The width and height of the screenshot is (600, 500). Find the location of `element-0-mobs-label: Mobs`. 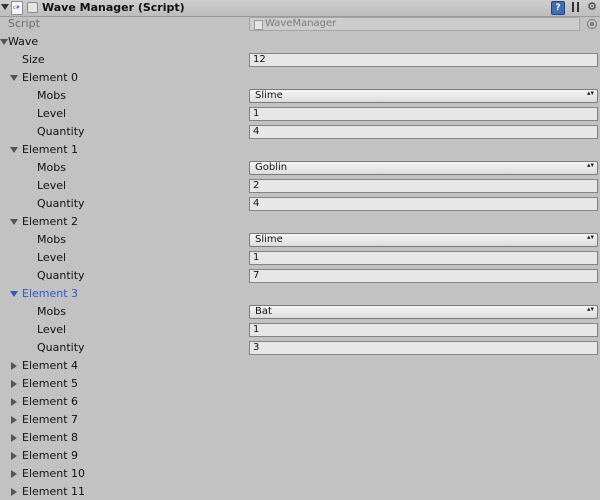

element-0-mobs-label: Mobs is located at coordinates (51, 95).